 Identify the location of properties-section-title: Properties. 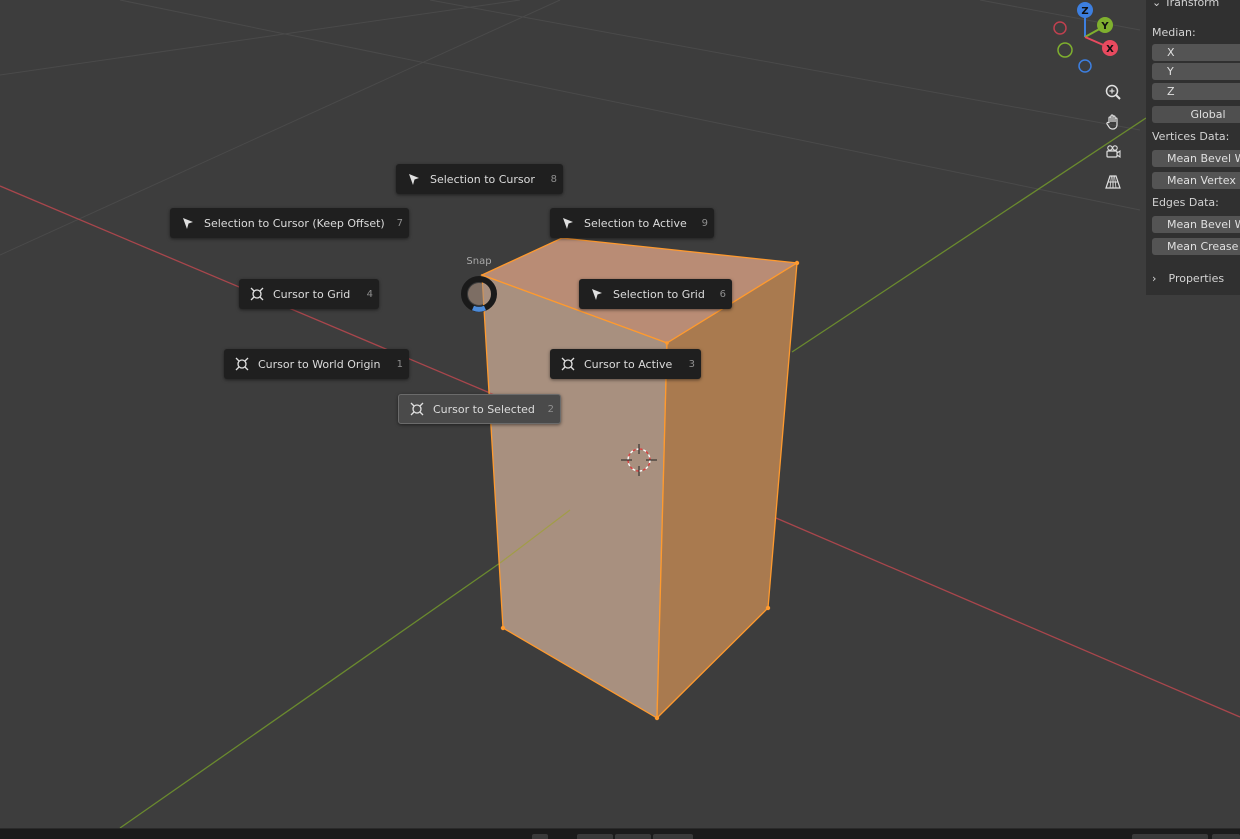
(1196, 278).